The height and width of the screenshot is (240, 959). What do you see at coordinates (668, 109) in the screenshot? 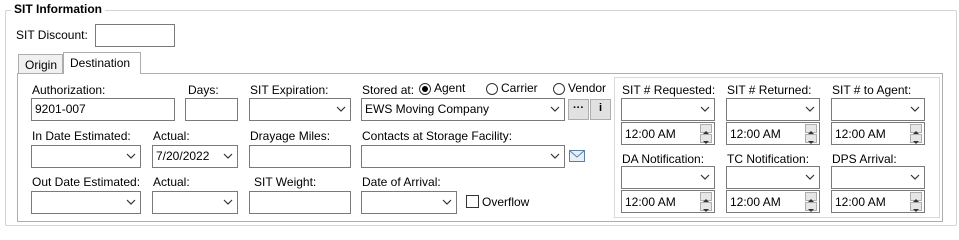
I see `sit-requested-date-select` at bounding box center [668, 109].